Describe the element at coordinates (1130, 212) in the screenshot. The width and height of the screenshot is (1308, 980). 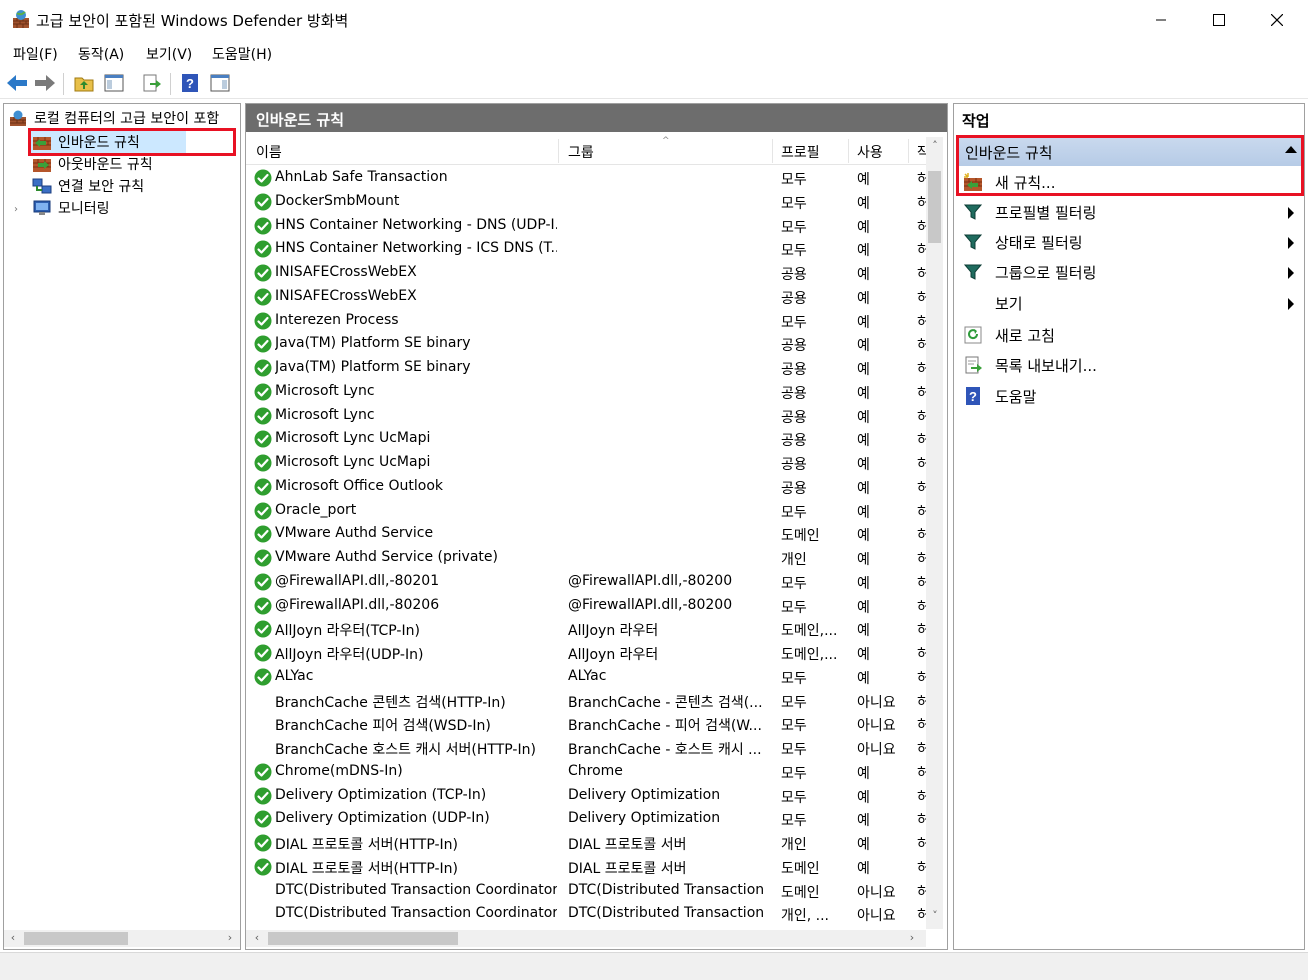
I see `action-filter-by-profile: 프로필별 필터링` at that location.